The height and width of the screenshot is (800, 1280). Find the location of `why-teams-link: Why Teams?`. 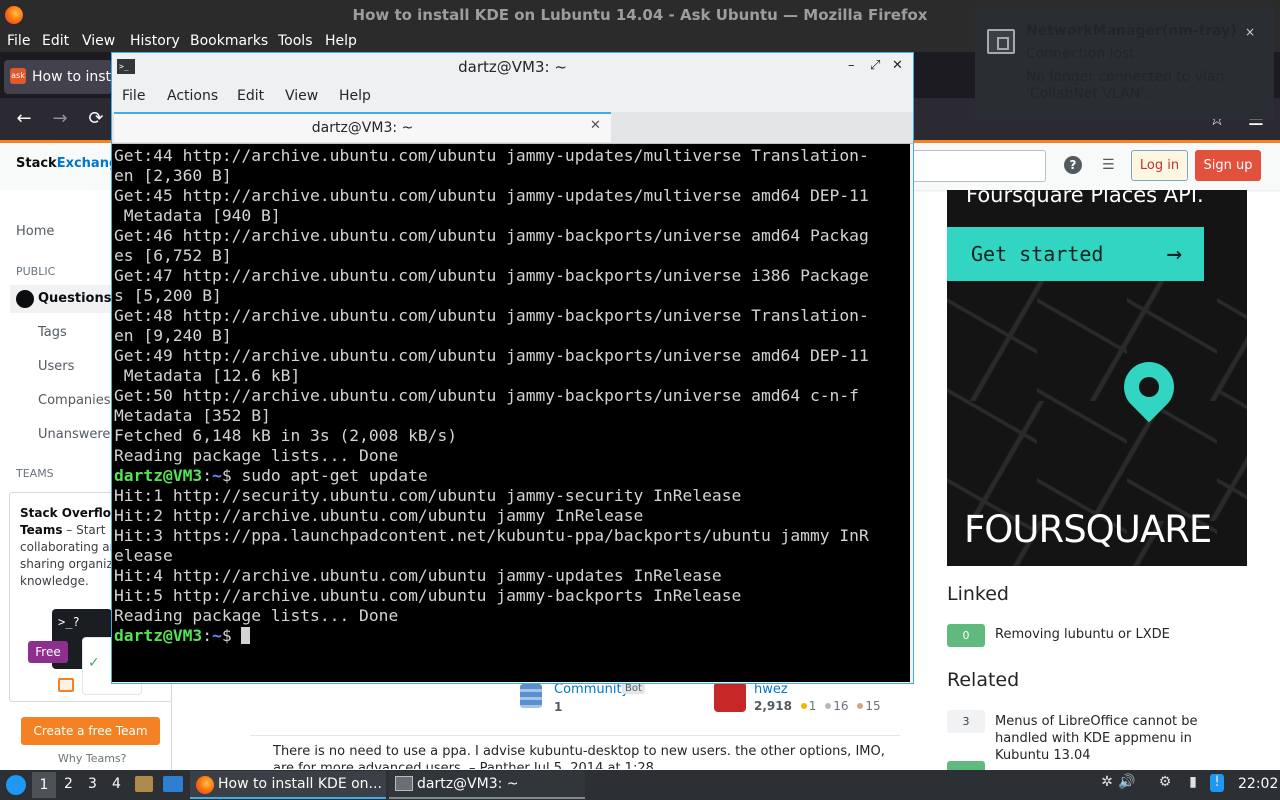

why-teams-link: Why Teams? is located at coordinates (92, 758).